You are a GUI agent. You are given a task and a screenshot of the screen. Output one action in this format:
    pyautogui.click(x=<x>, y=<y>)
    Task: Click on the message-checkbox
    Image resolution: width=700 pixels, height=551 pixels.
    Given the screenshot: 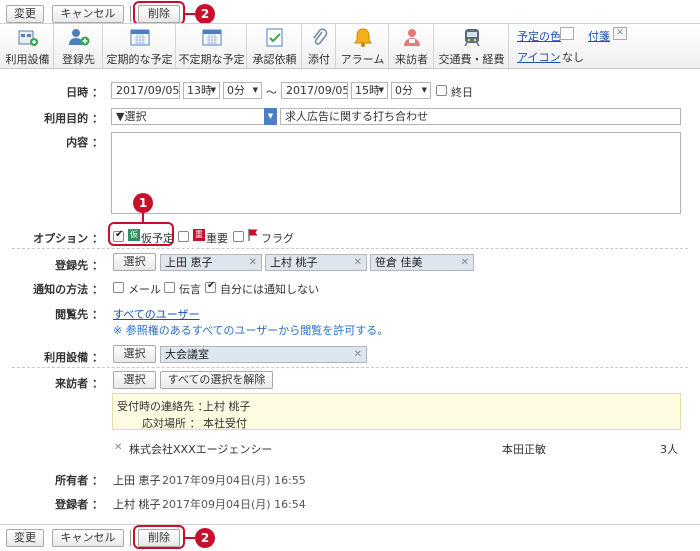 What is the action you would take?
    pyautogui.click(x=169, y=287)
    